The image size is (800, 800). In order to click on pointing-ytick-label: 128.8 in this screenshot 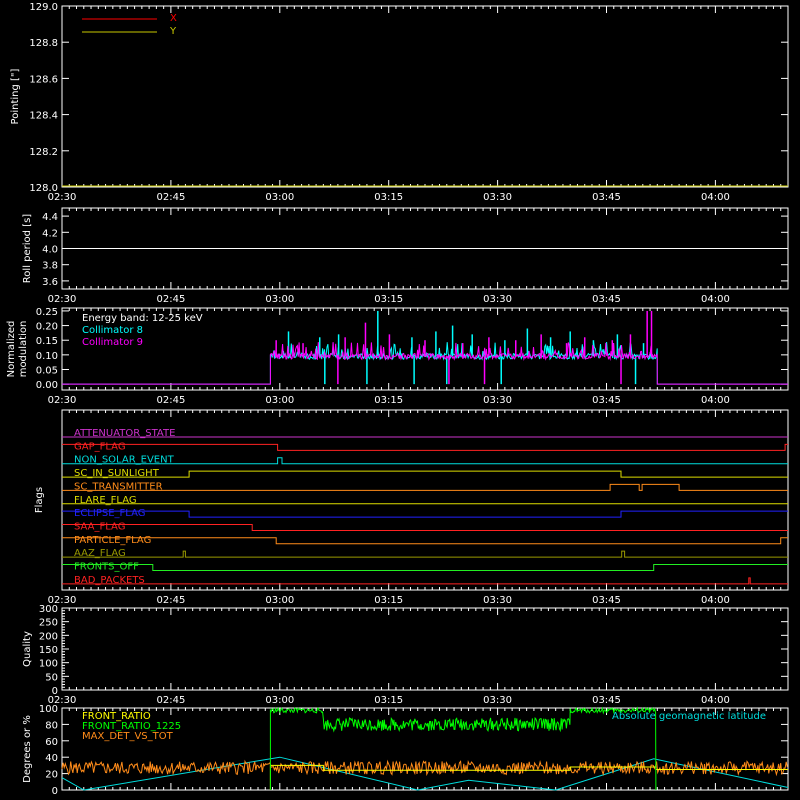, I will do `click(43, 43)`.